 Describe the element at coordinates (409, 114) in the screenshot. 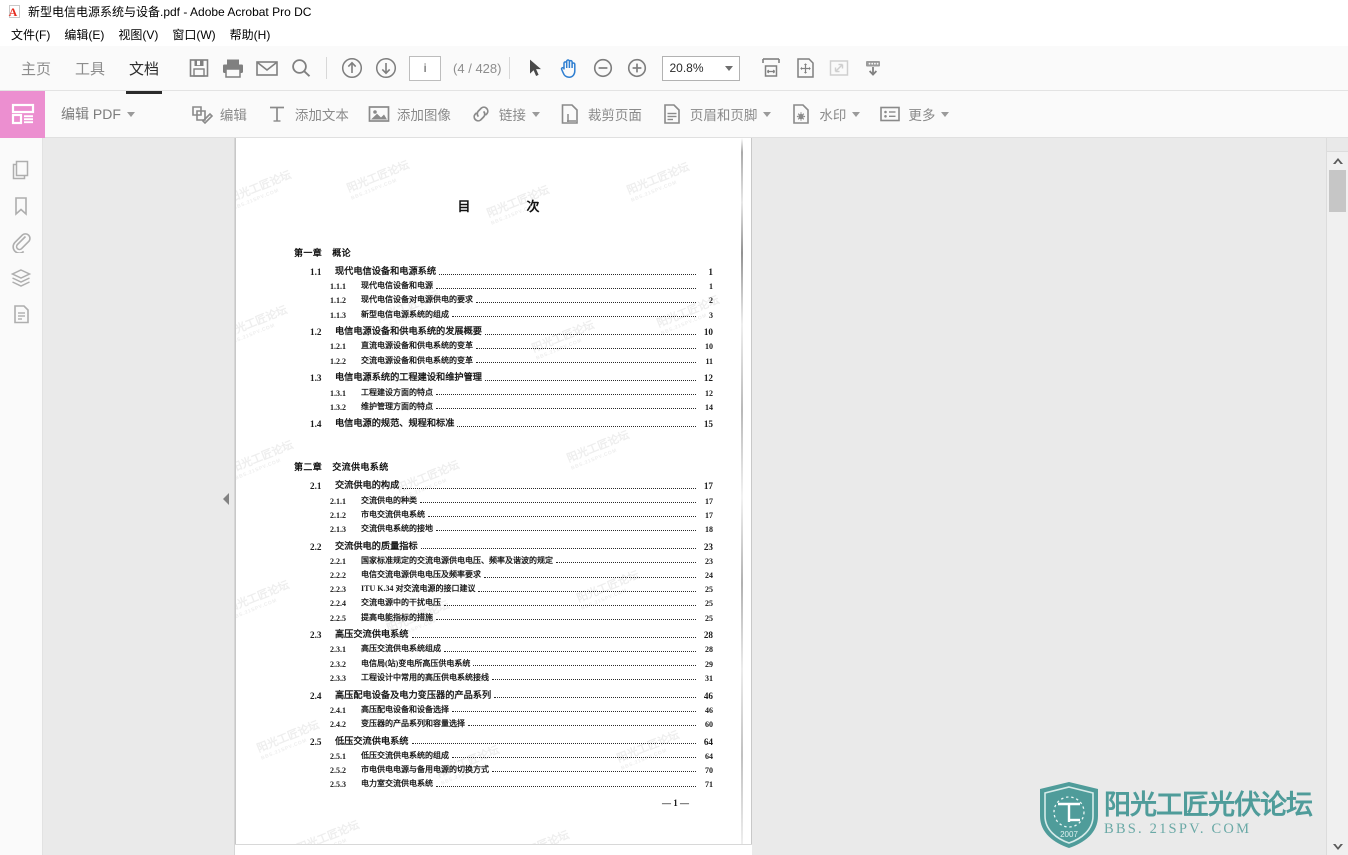

I see `tool-add-image: 添加图像` at that location.